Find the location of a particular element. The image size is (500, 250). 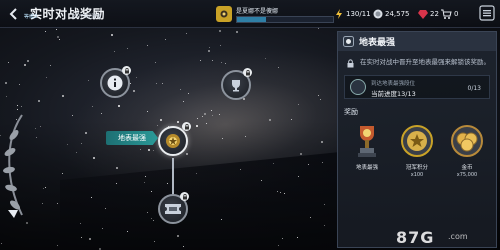

progress-label: 到达地表最强段位 is located at coordinates (393, 84).